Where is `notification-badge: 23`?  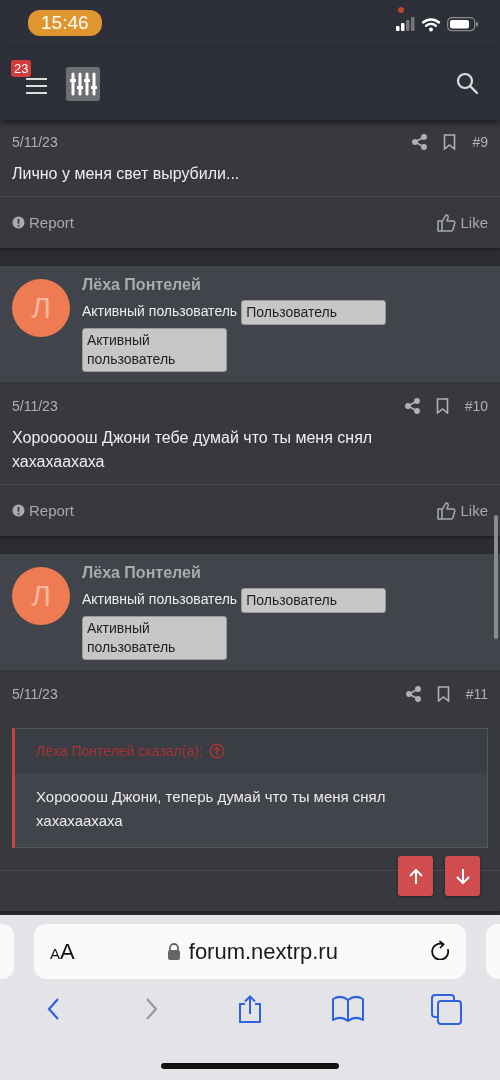 notification-badge: 23 is located at coordinates (21, 68).